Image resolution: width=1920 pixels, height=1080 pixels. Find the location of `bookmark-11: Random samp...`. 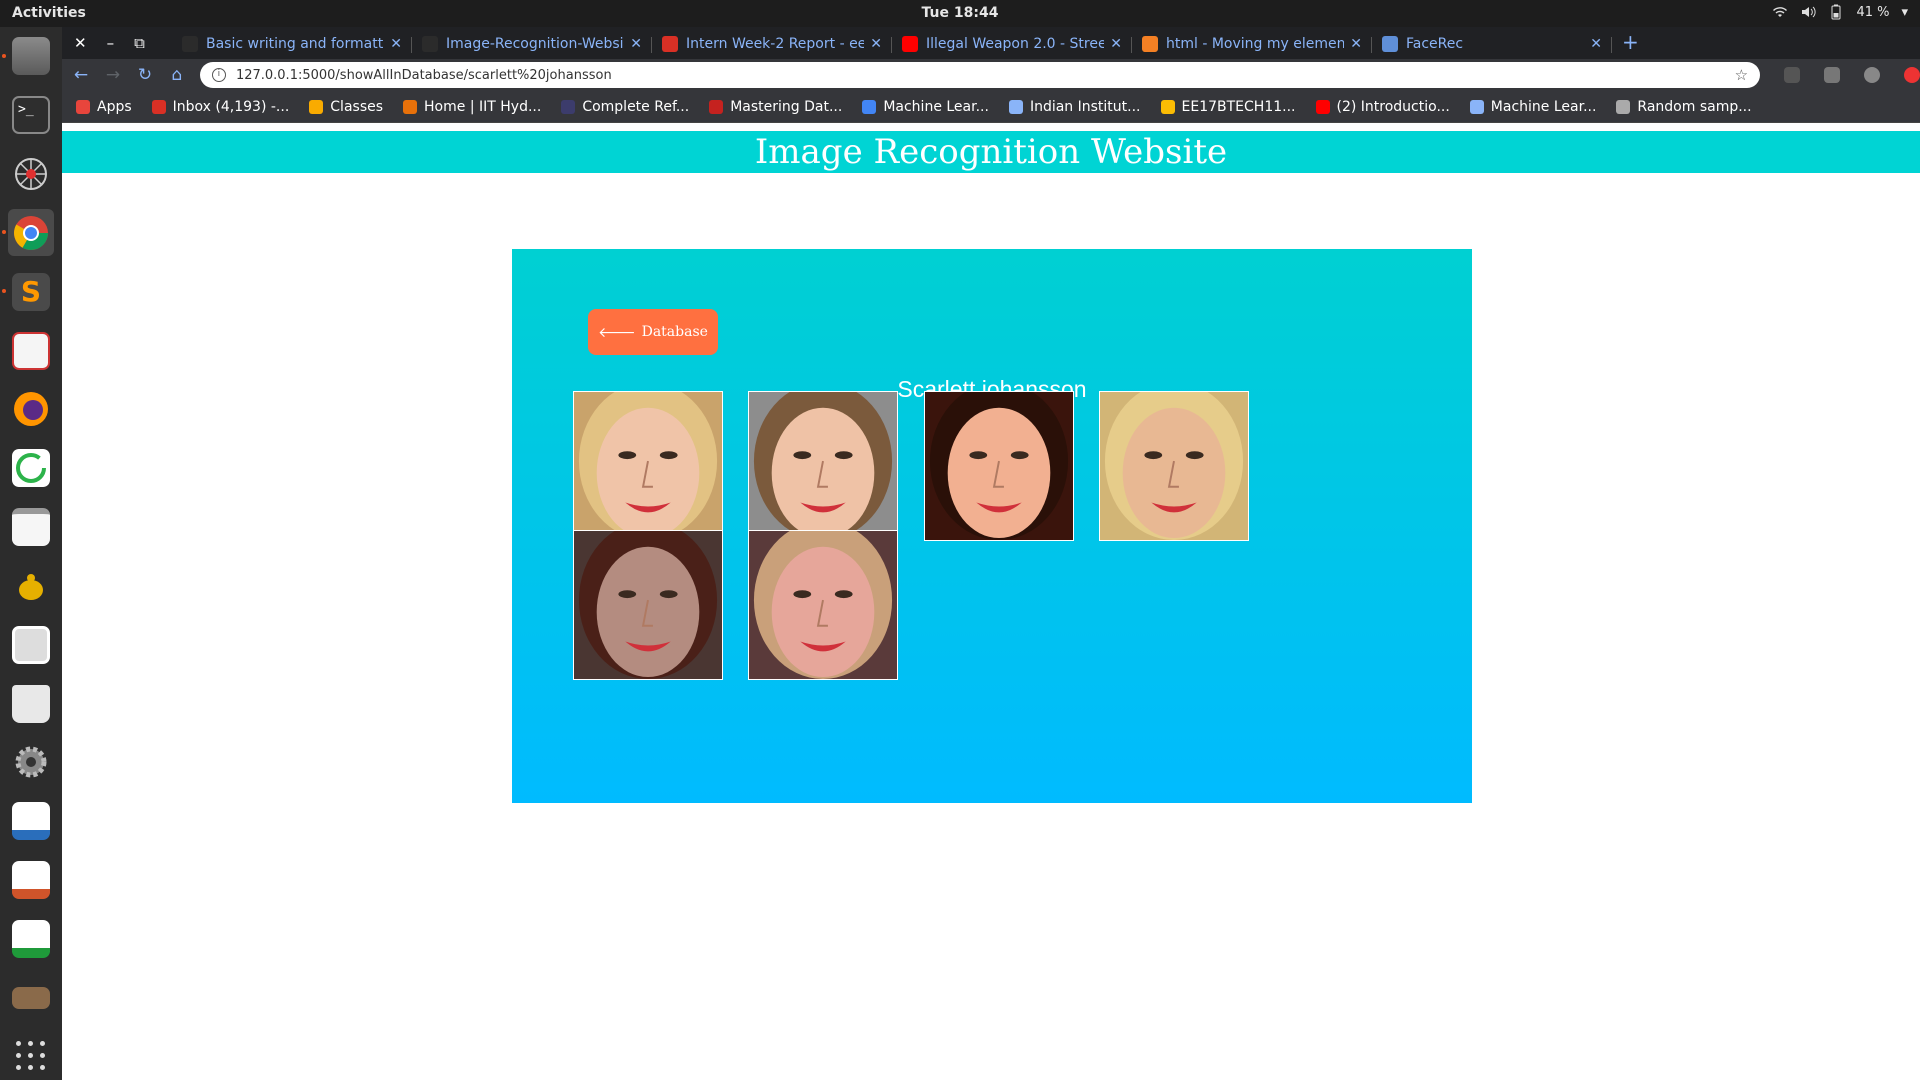

bookmark-11: Random samp... is located at coordinates (1684, 107).